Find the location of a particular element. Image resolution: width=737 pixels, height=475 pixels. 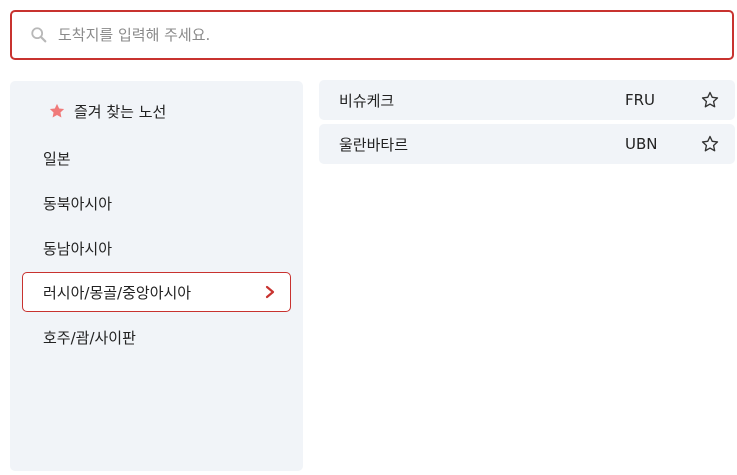

region-item-southeast-asia: 동남아시아 is located at coordinates (156, 248).